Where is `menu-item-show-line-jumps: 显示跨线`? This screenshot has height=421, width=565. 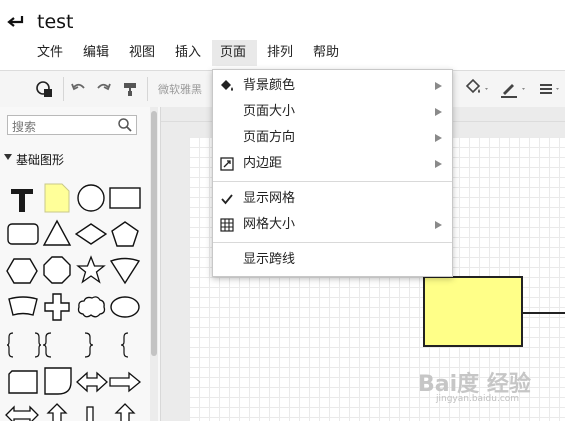 menu-item-show-line-jumps: 显示跨线 is located at coordinates (332, 260).